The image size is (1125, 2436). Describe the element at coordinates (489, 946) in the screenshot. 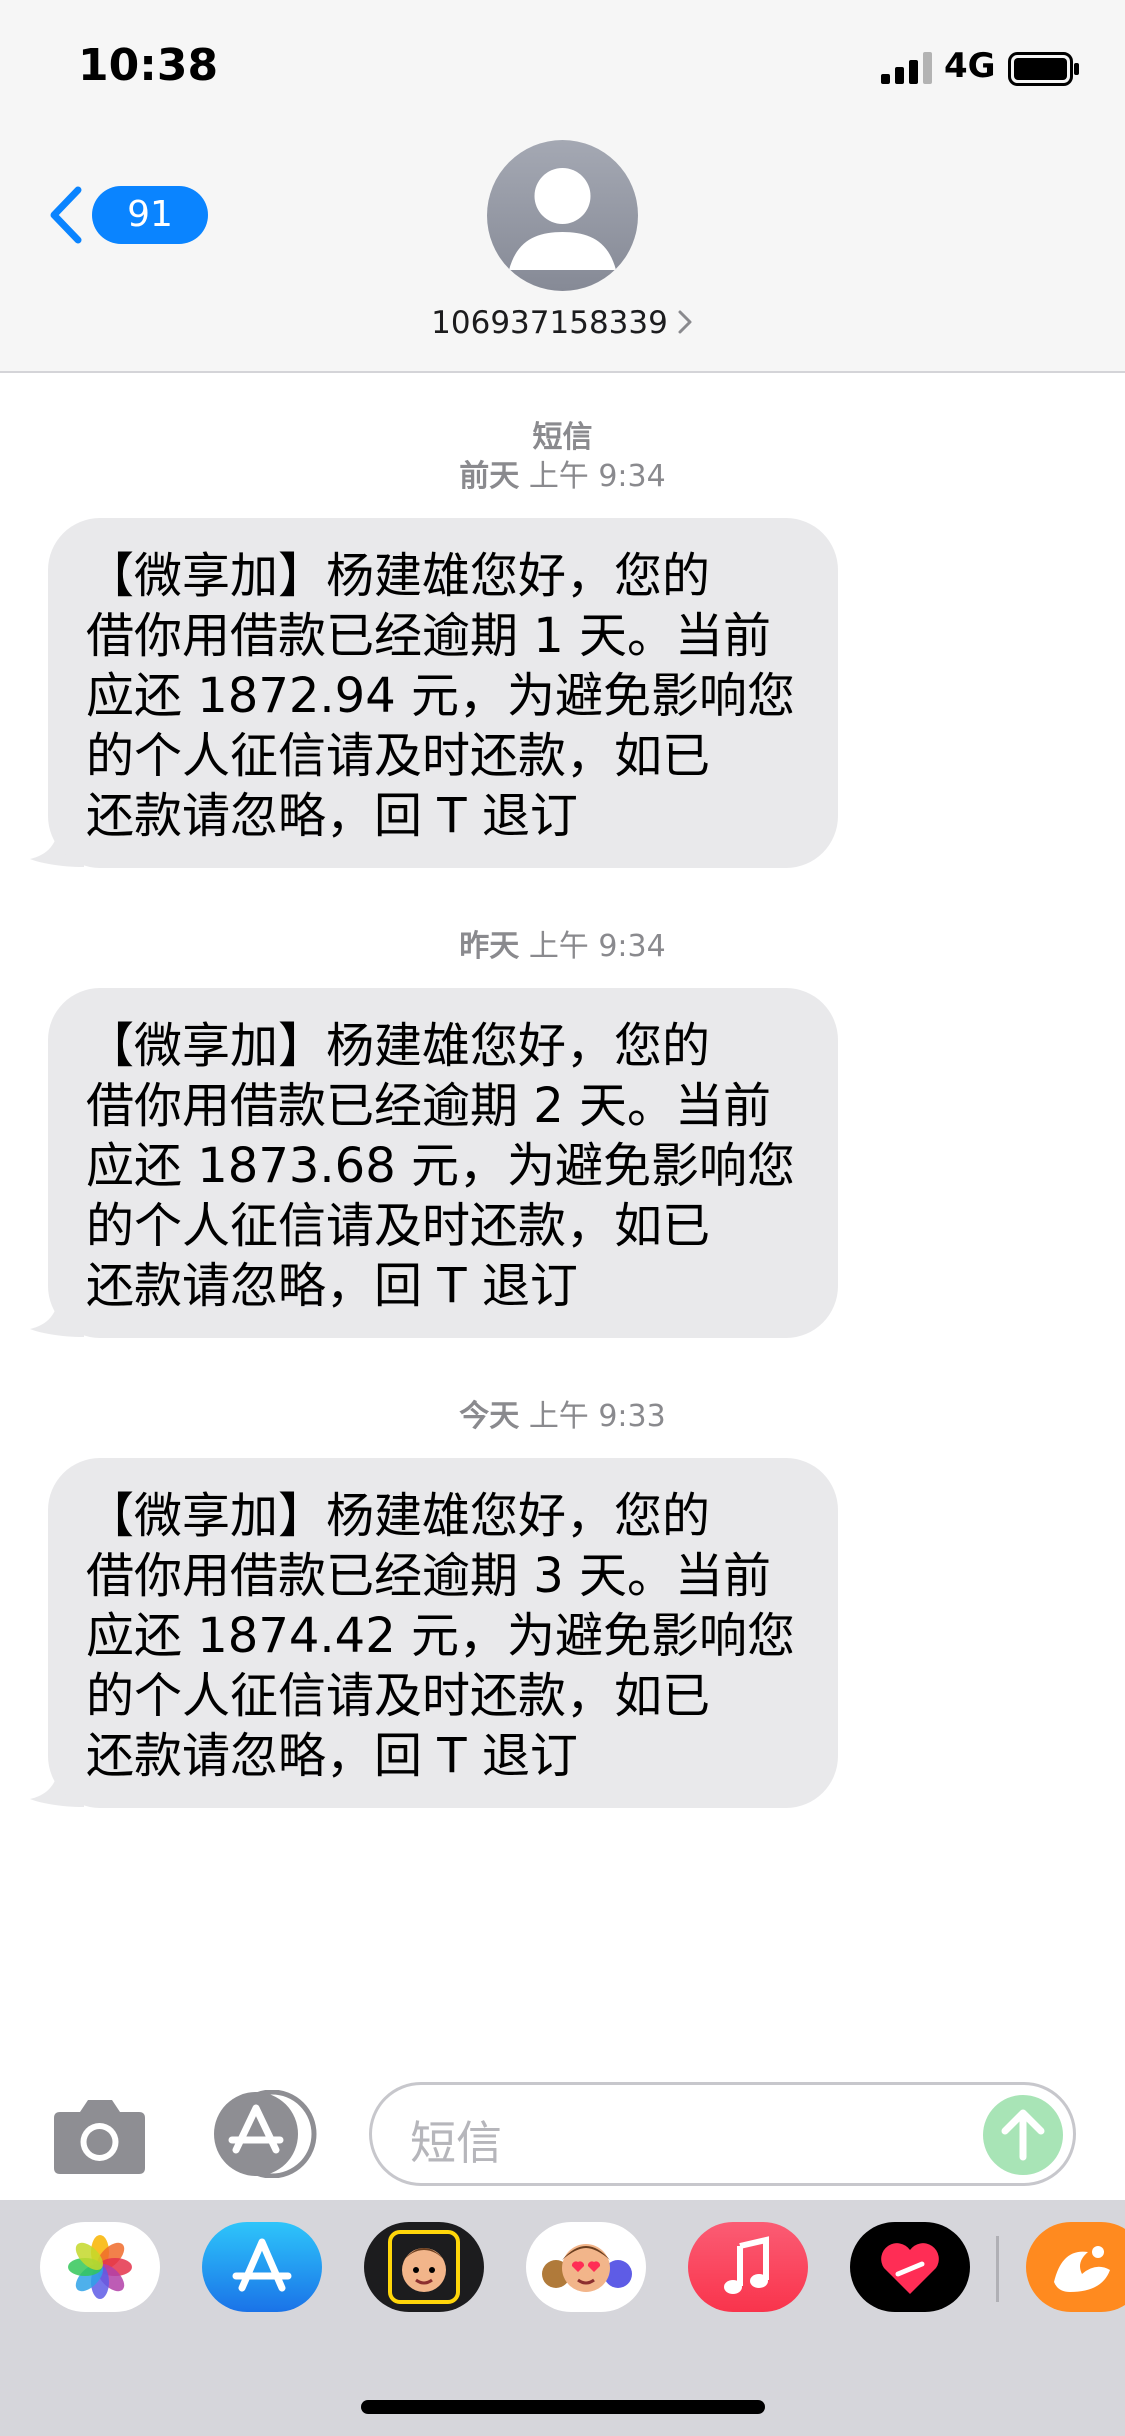

I see `timestamp-day: 昨天` at that location.